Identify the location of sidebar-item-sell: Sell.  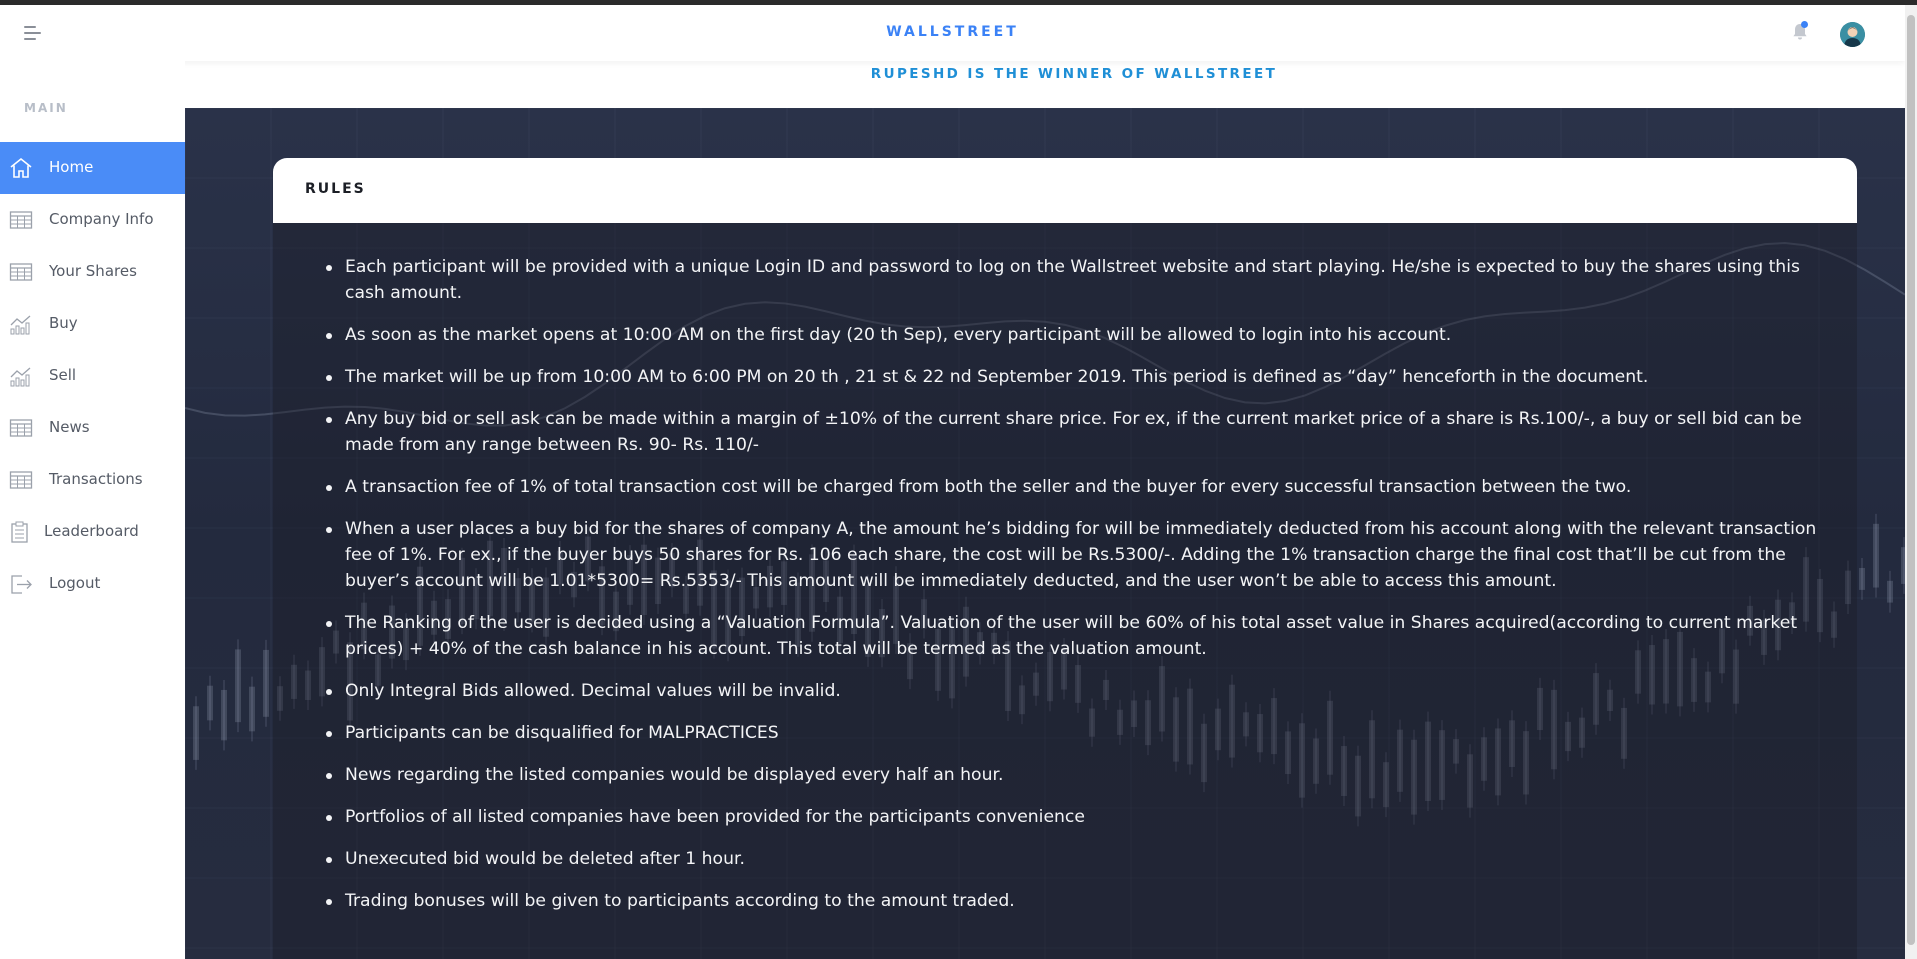
(92, 376).